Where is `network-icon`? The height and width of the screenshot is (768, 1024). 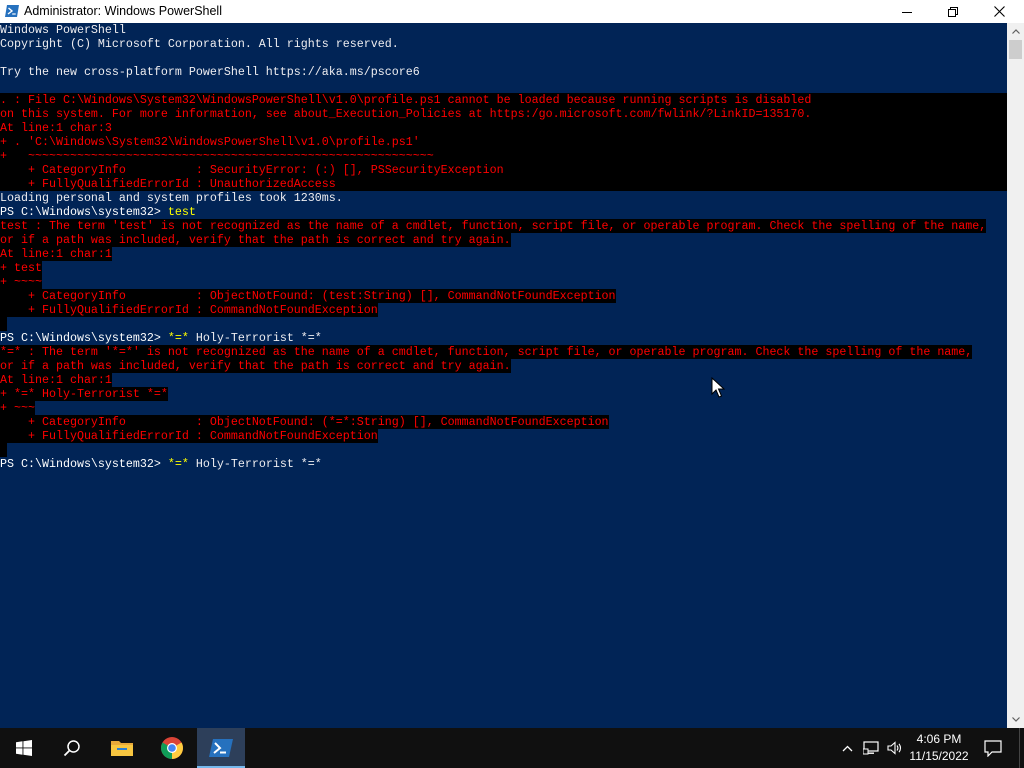 network-icon is located at coordinates (871, 748).